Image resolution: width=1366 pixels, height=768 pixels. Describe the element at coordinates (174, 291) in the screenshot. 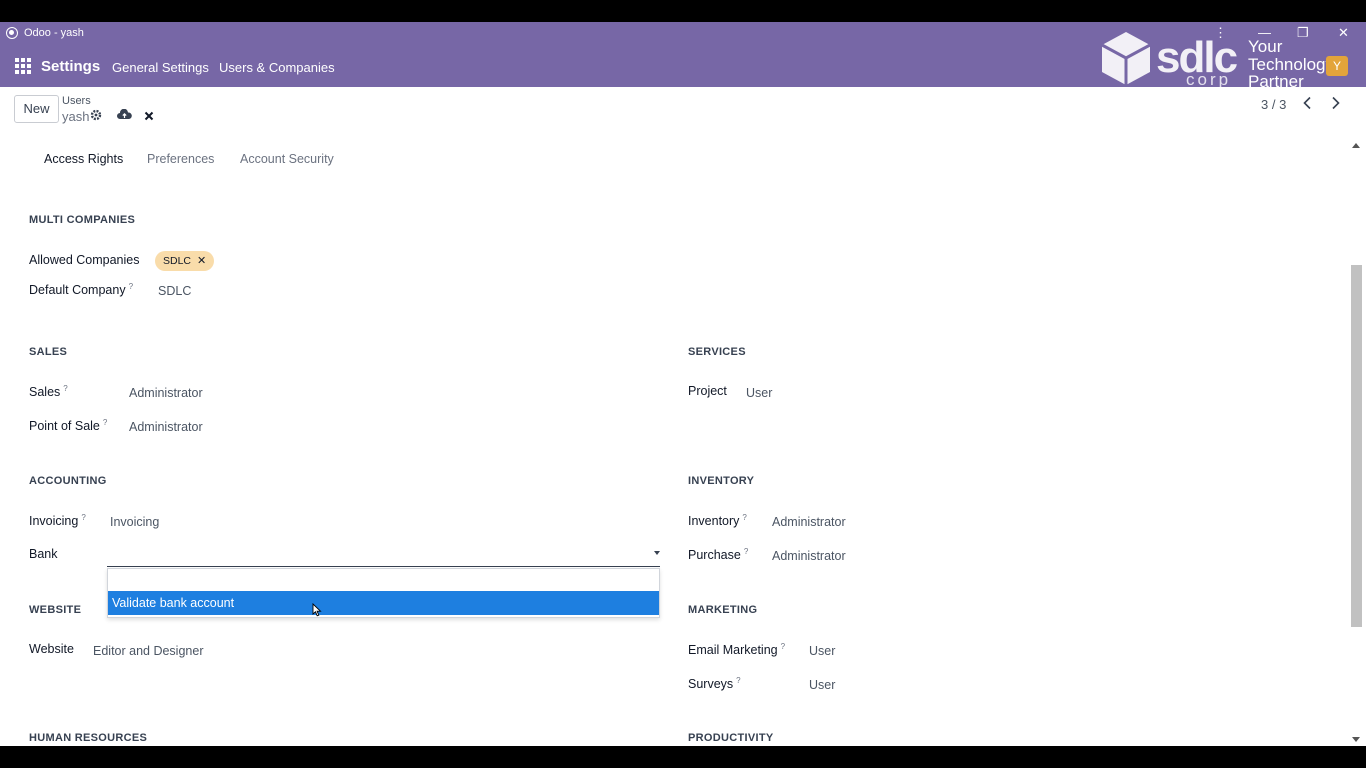

I see `default-company-value: SDLC` at that location.